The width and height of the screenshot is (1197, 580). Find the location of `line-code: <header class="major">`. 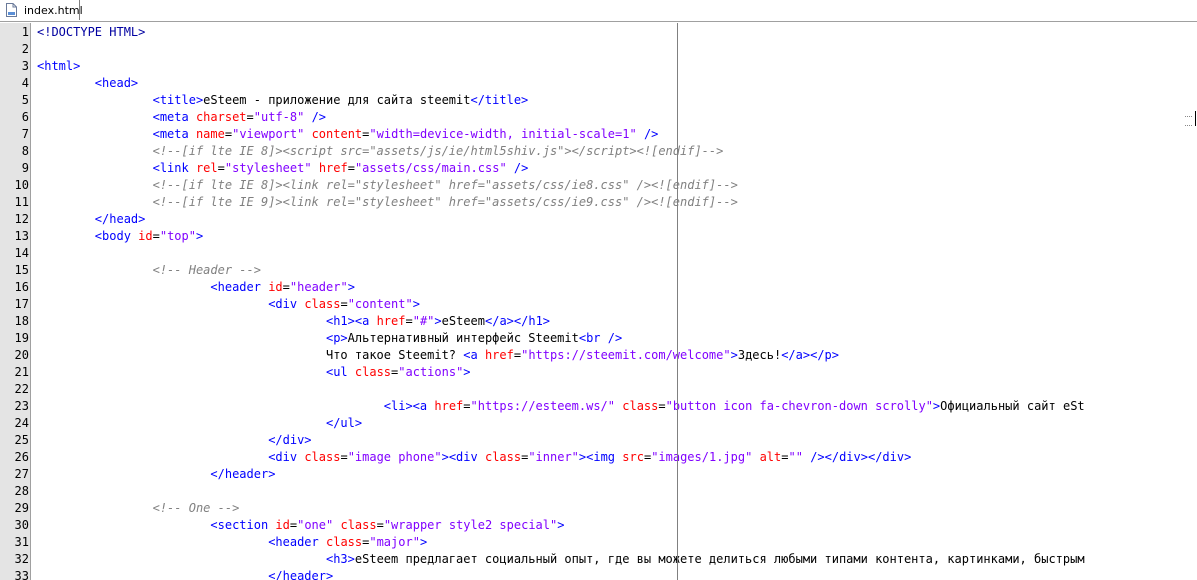

line-code: <header class="major"> is located at coordinates (348, 542).